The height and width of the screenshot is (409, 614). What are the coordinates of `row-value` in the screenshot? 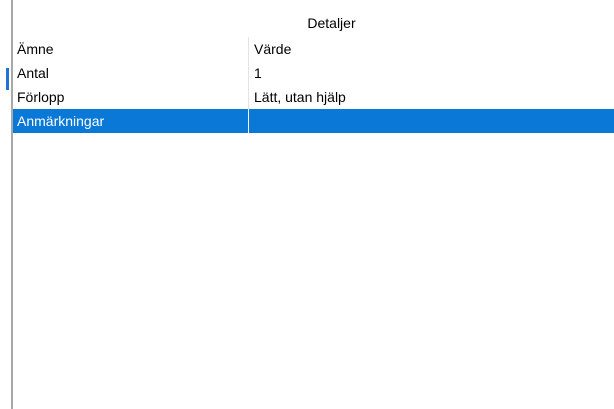 It's located at (431, 121).